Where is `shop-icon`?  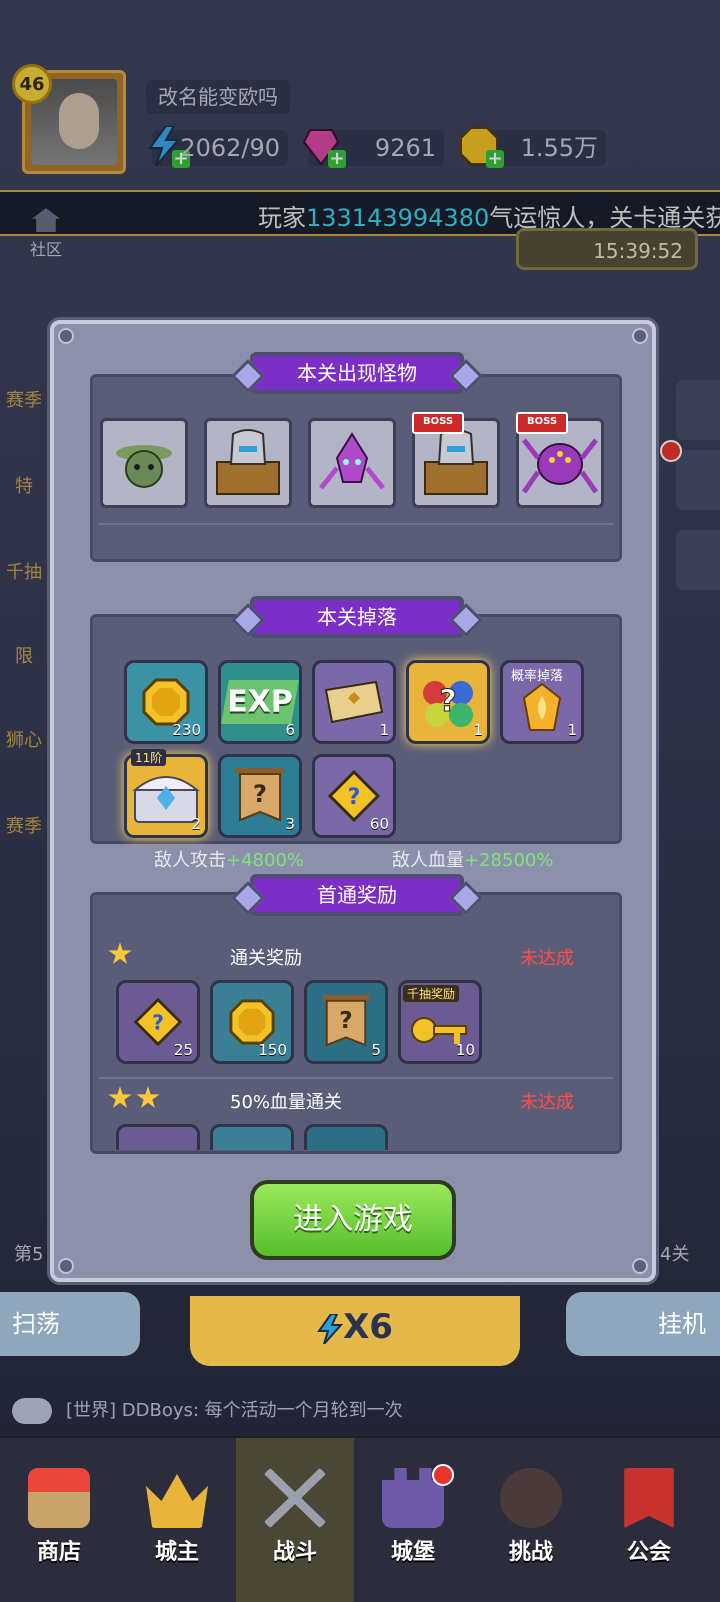
shop-icon is located at coordinates (59, 1498).